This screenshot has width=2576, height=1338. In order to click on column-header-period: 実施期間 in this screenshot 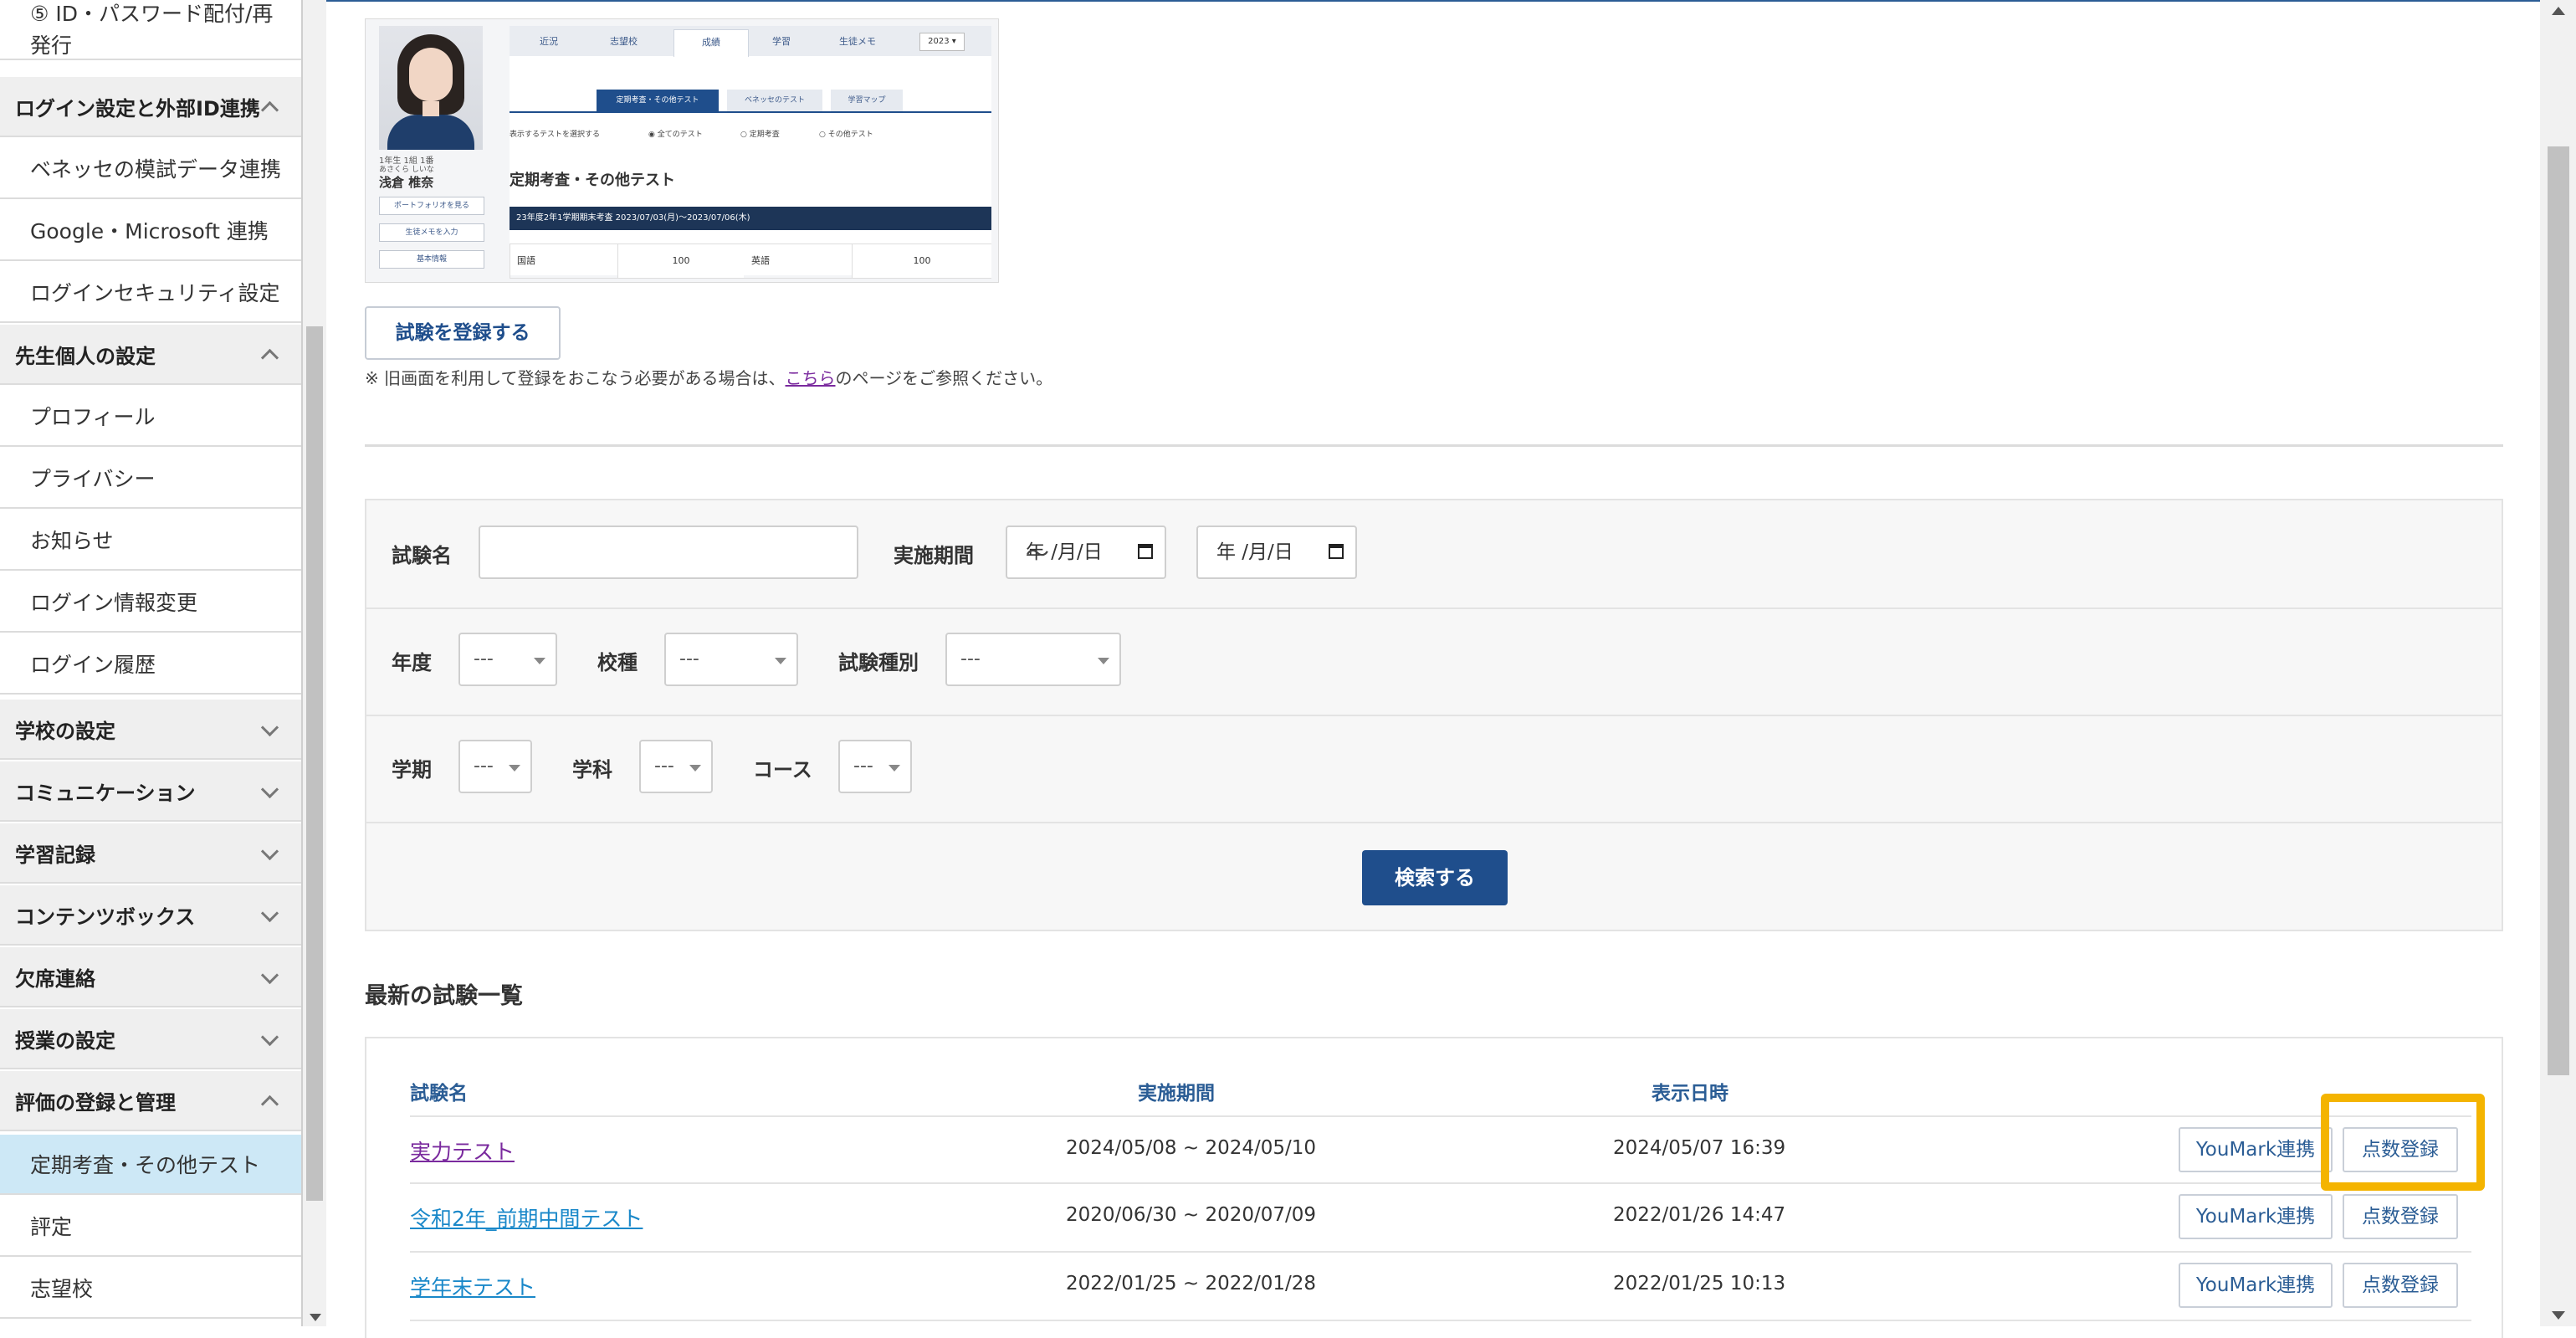, I will do `click(1176, 1094)`.